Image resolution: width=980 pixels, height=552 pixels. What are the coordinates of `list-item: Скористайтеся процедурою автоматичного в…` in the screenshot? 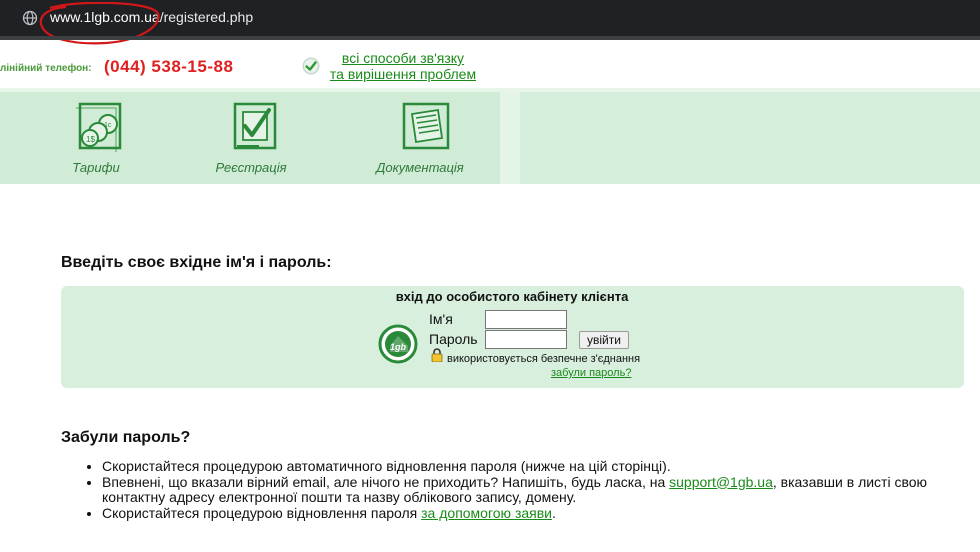 It's located at (541, 466).